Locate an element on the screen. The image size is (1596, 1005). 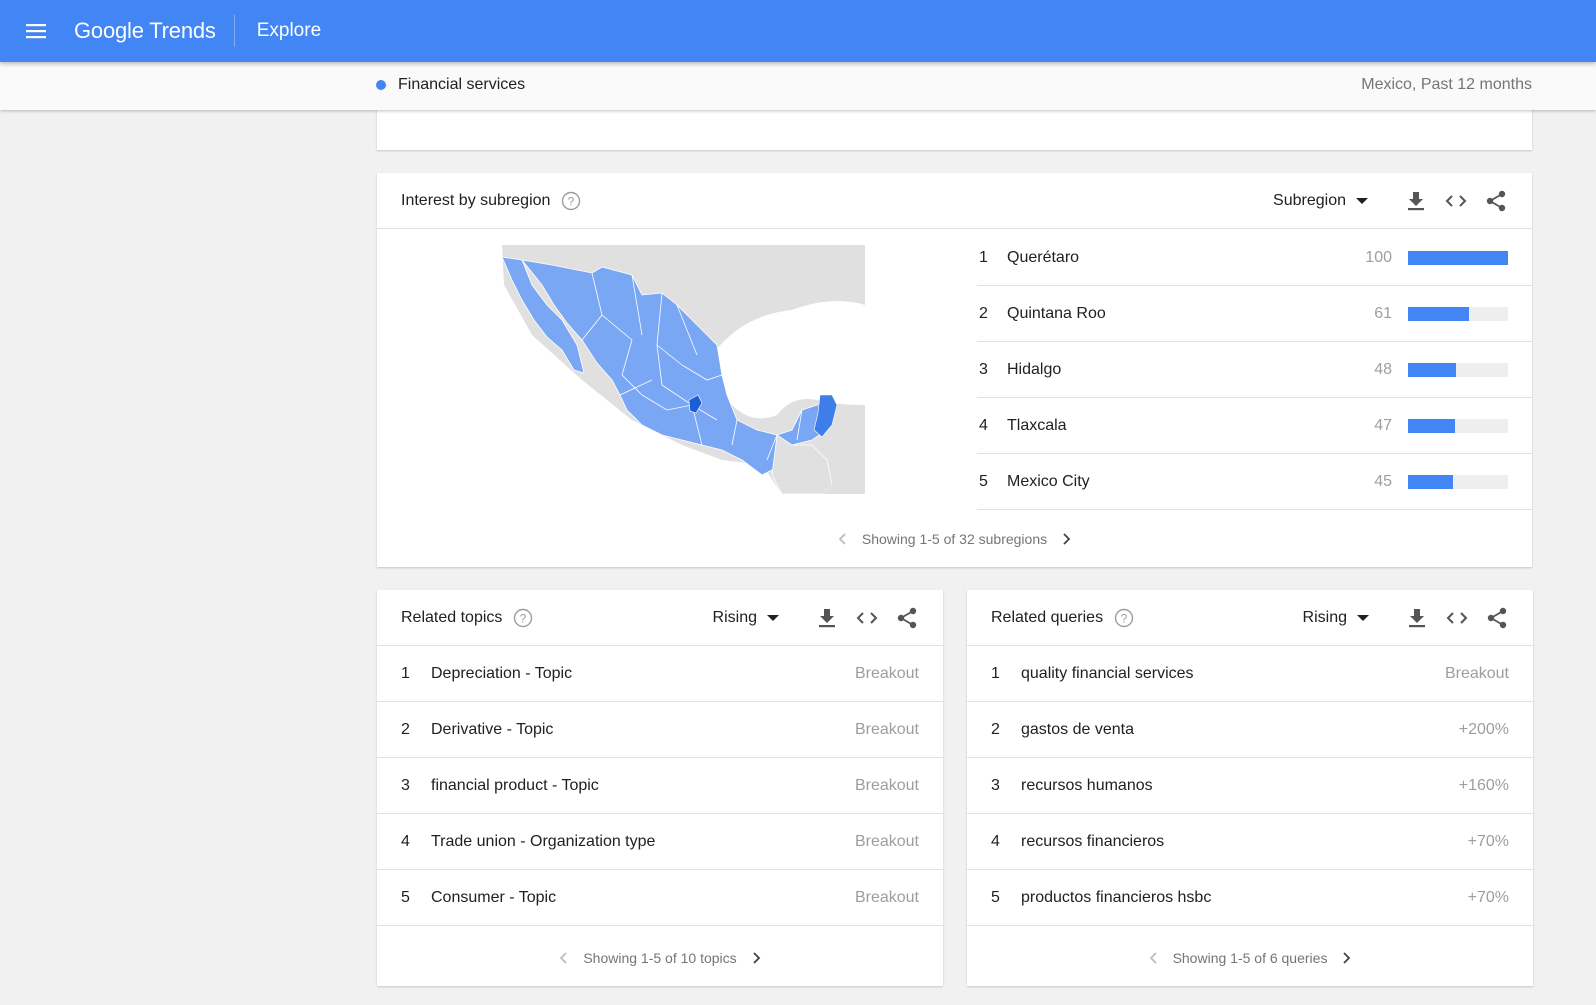
chevron-right-icon is located at coordinates (1067, 539).